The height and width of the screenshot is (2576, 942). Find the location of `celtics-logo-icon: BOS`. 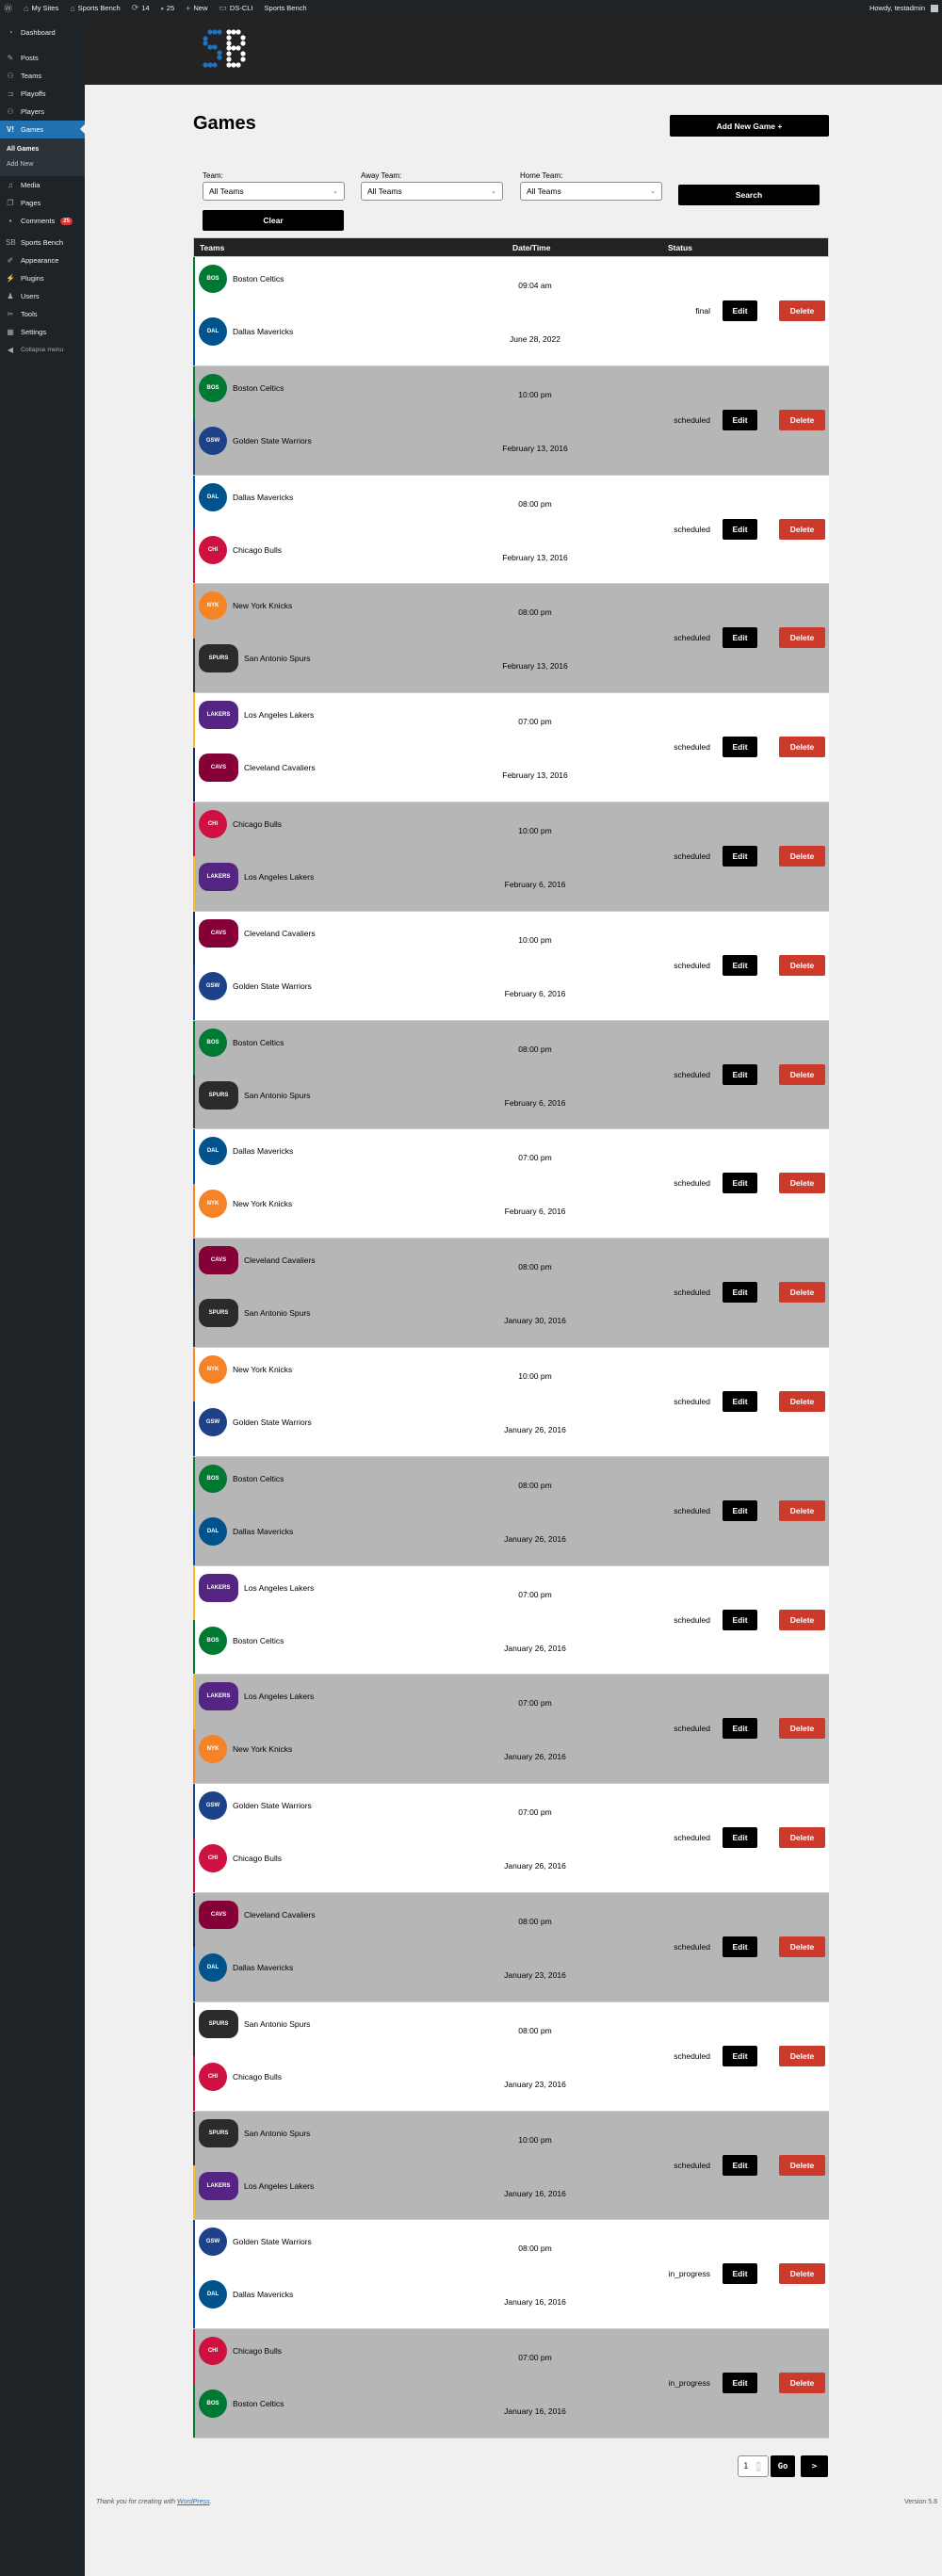

celtics-logo-icon: BOS is located at coordinates (213, 1042).